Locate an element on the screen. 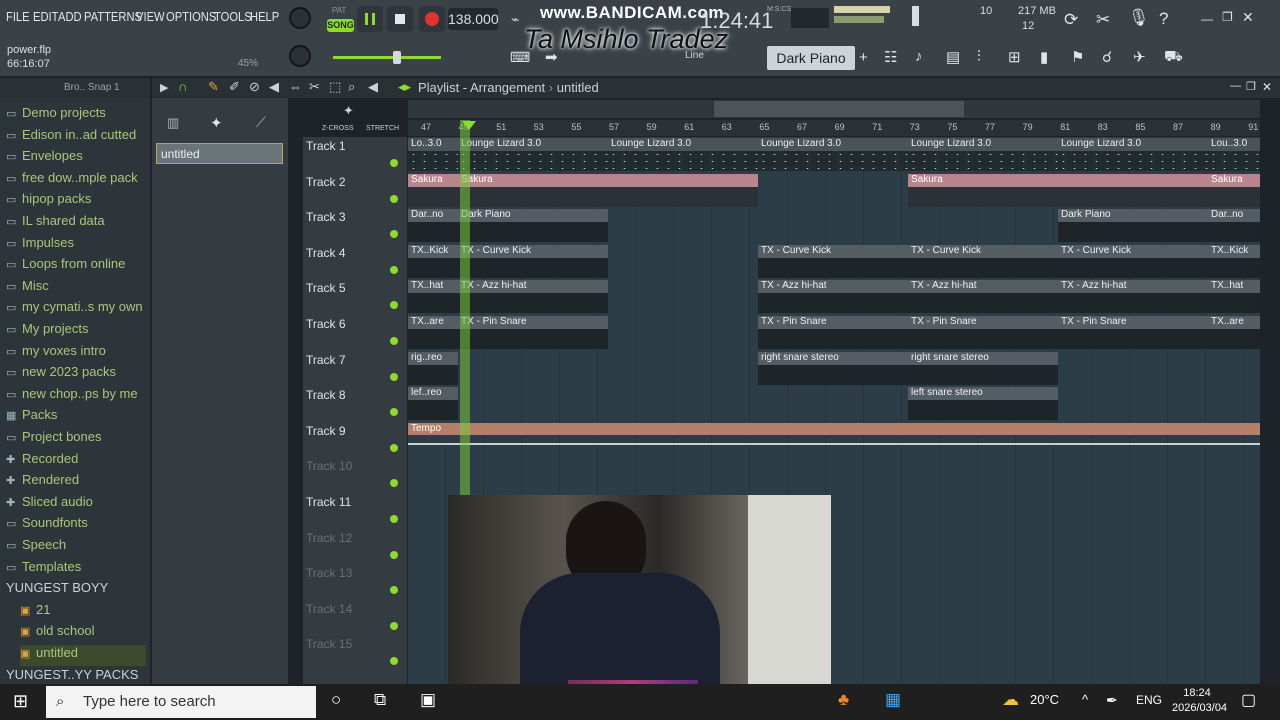  browser-item: ▭ hipop packs is located at coordinates (76, 201).